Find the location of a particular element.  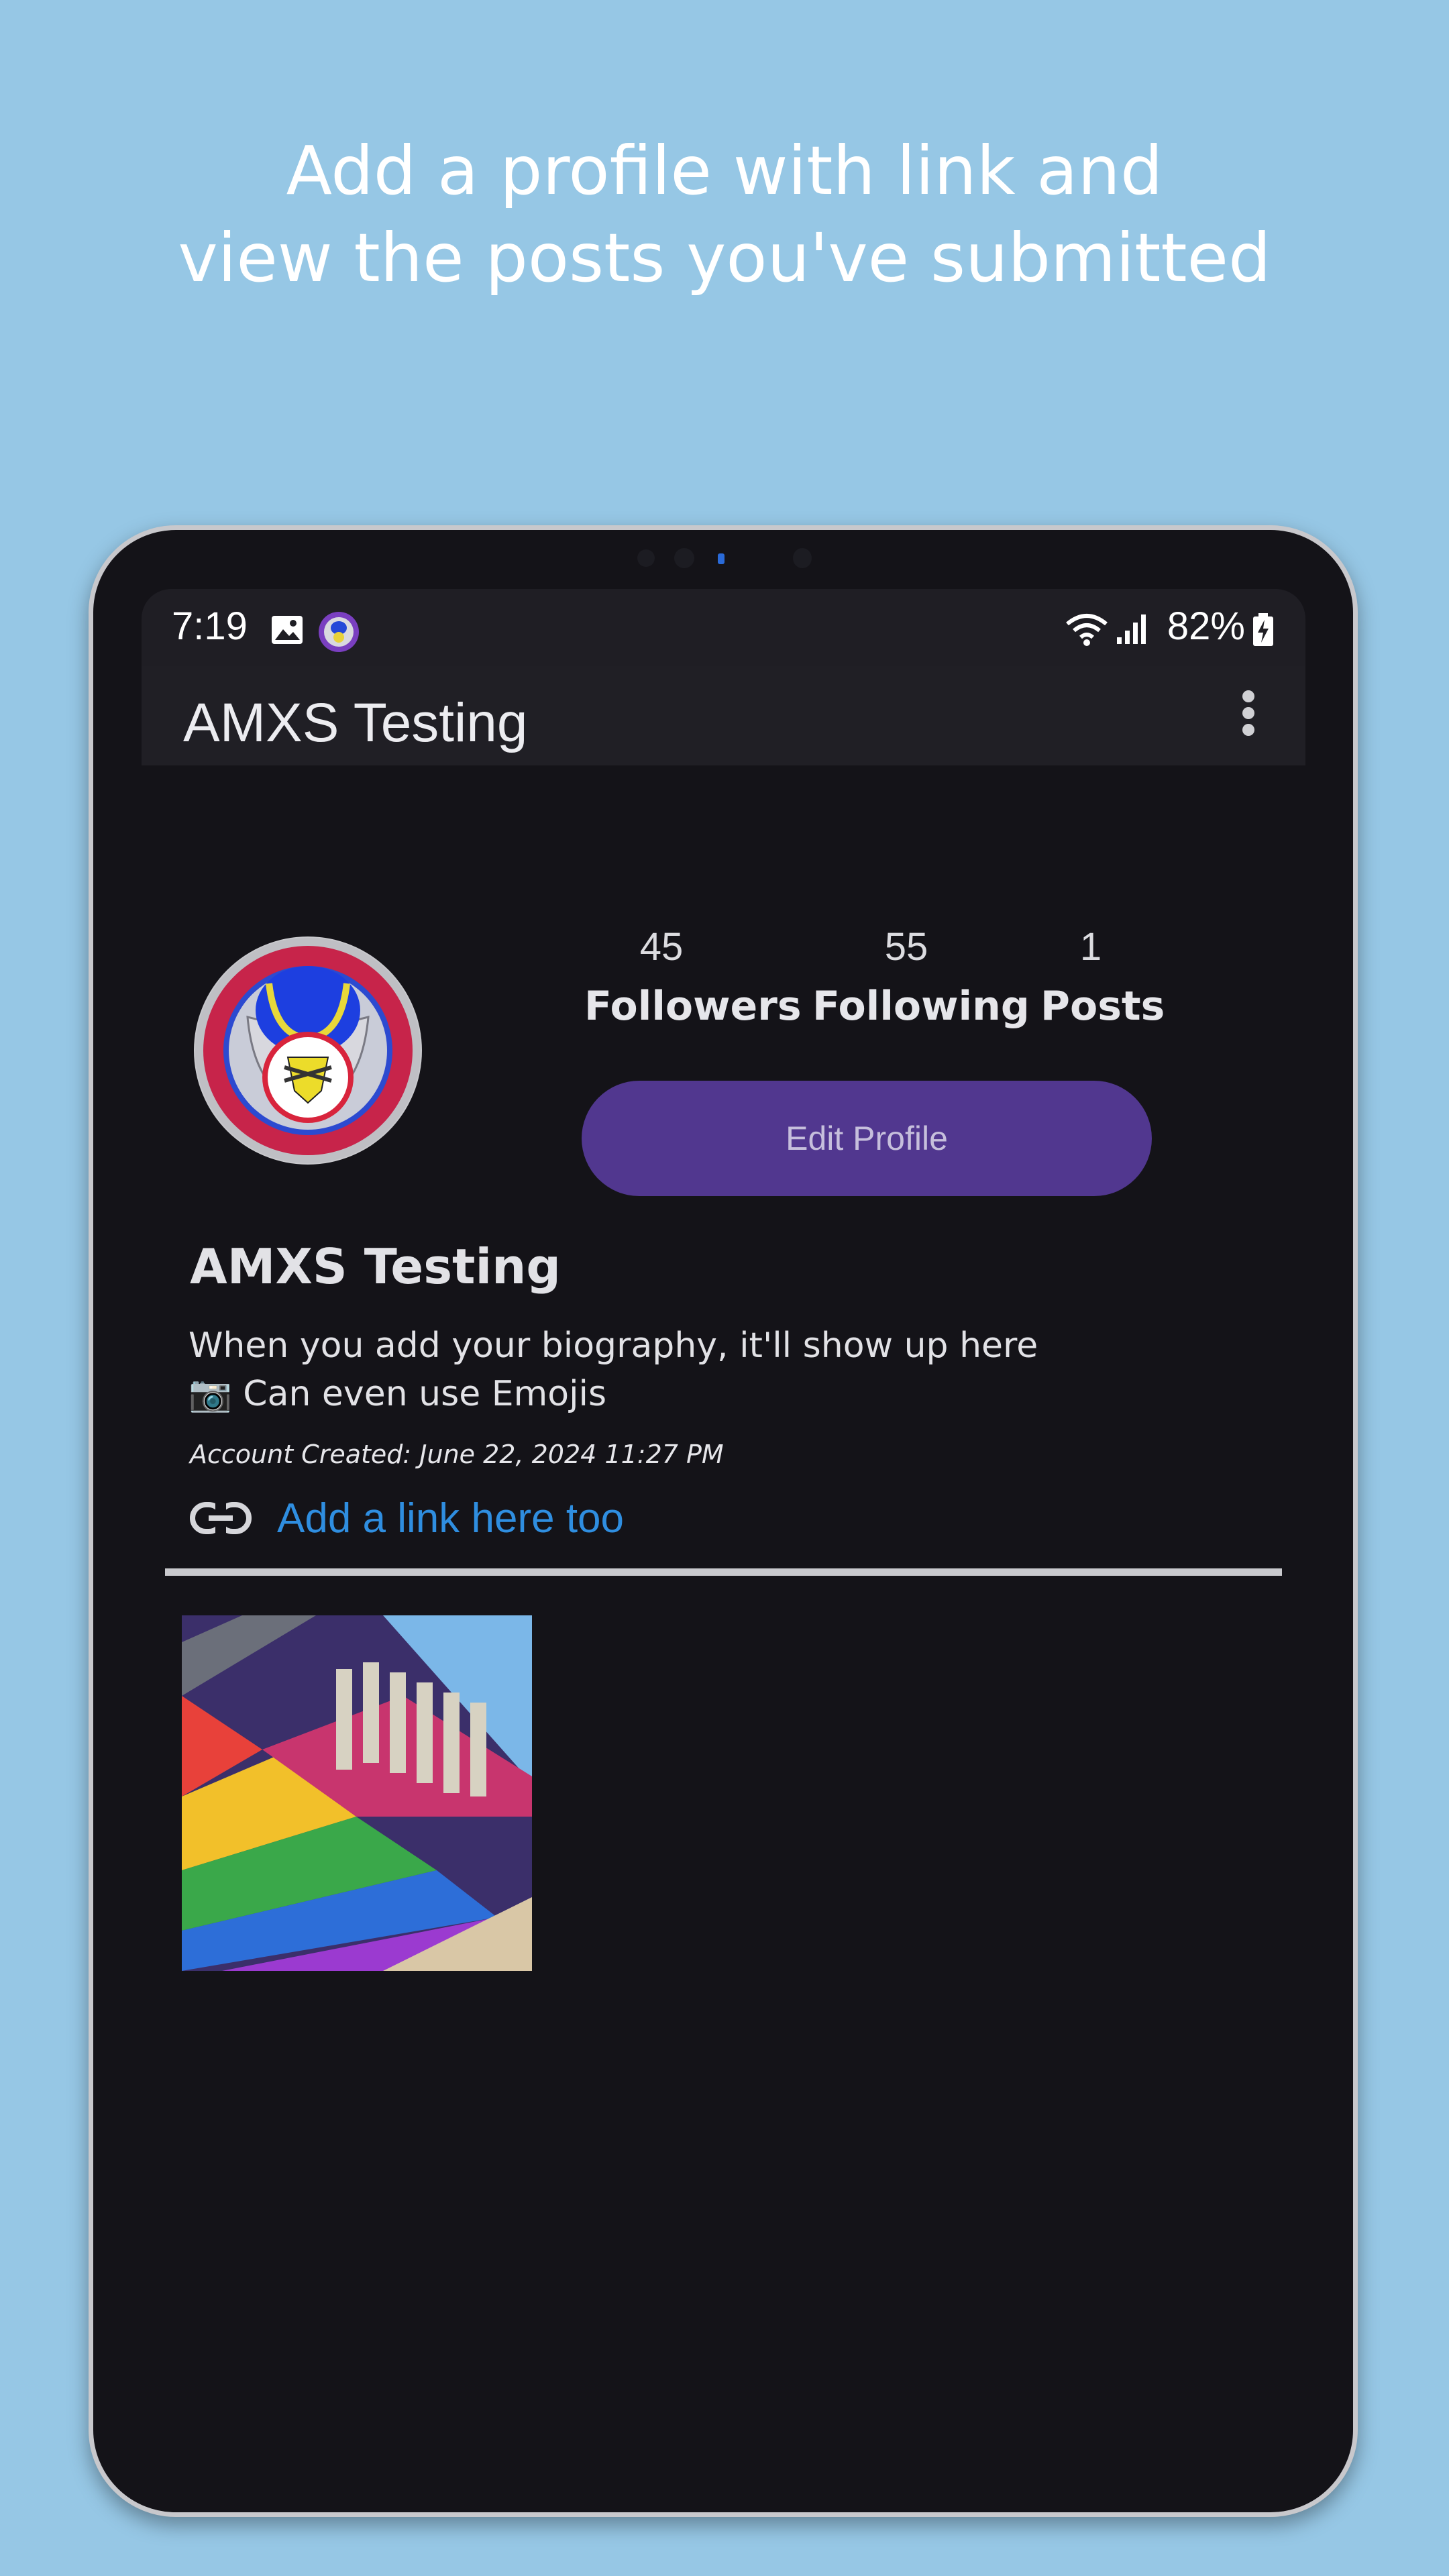

app-notification-icon is located at coordinates (338, 633).